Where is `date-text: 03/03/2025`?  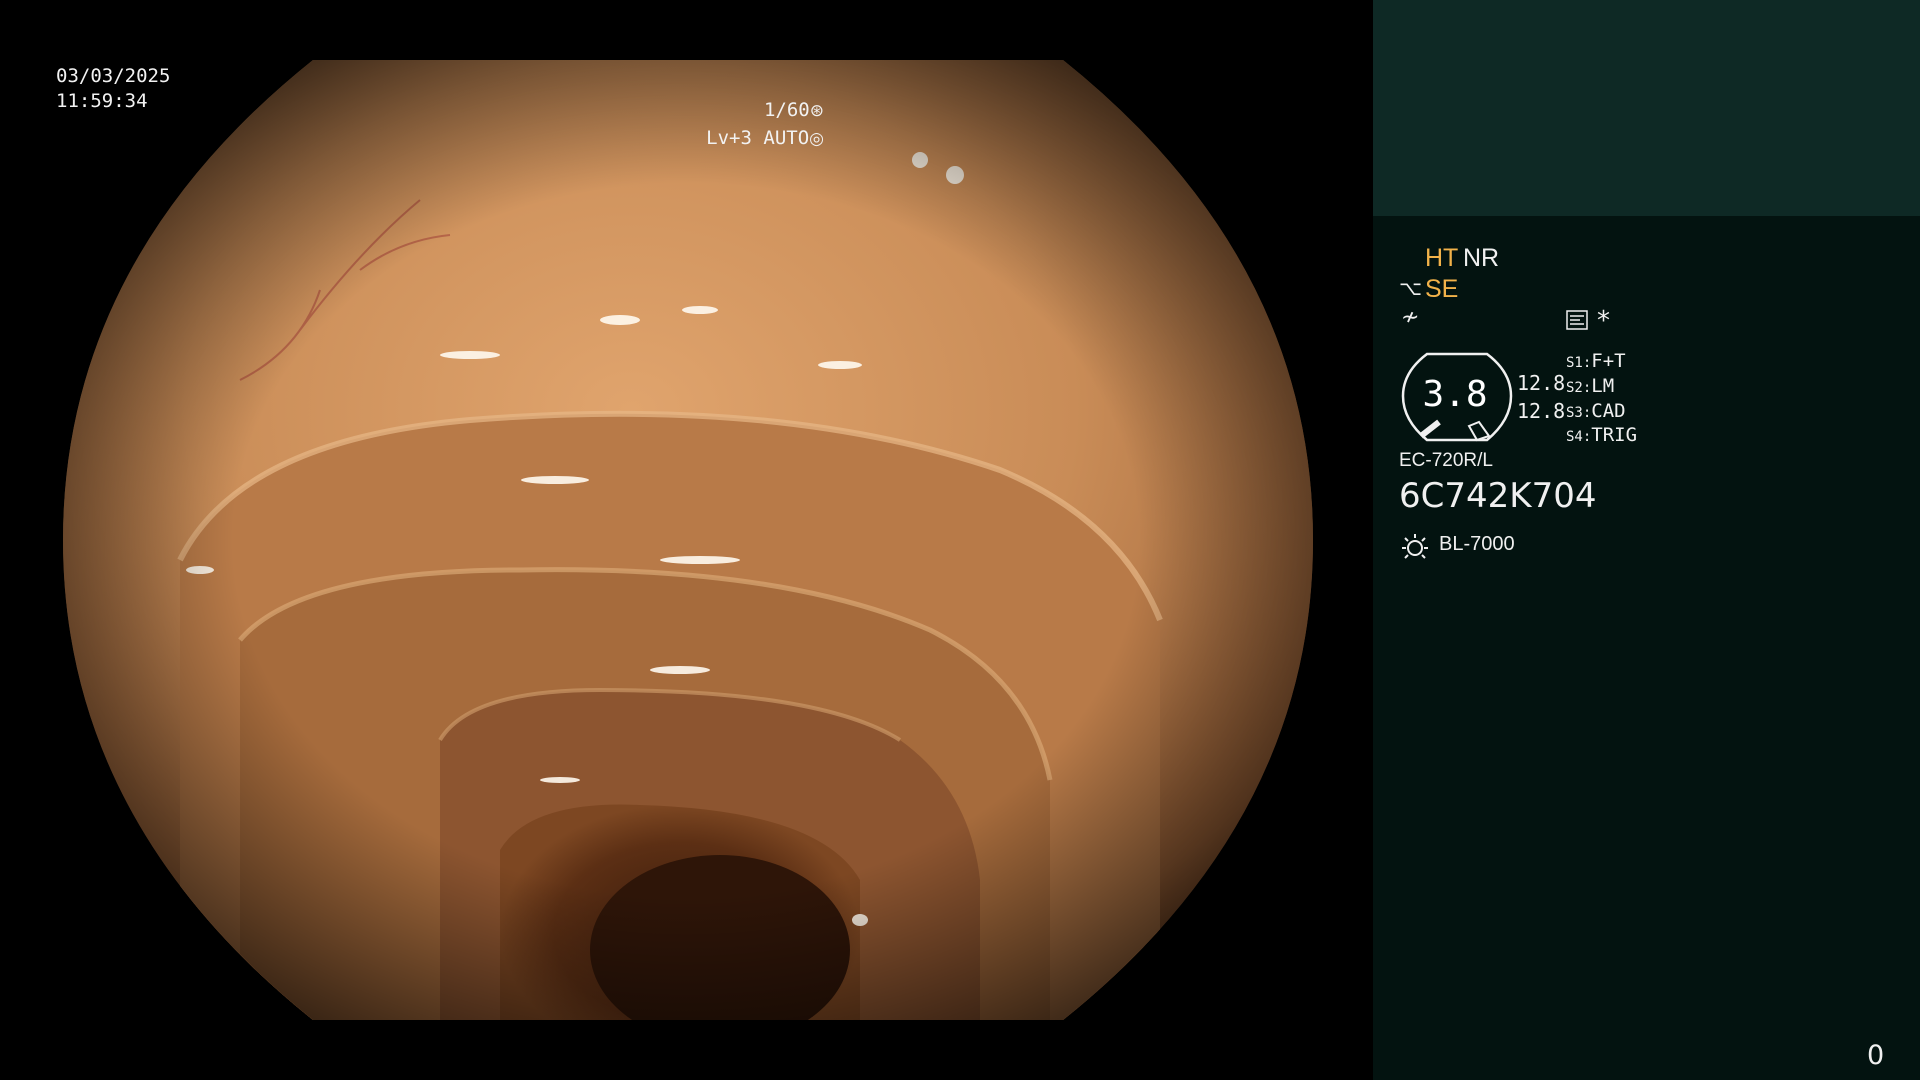
date-text: 03/03/2025 is located at coordinates (113, 76).